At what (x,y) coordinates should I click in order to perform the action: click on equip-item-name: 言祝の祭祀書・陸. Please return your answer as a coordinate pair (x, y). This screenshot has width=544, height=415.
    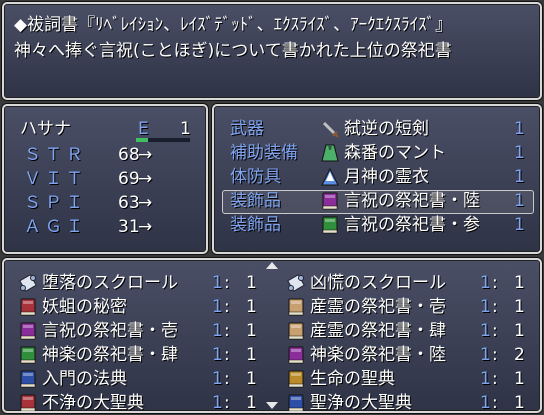
    Looking at the image, I should click on (412, 201).